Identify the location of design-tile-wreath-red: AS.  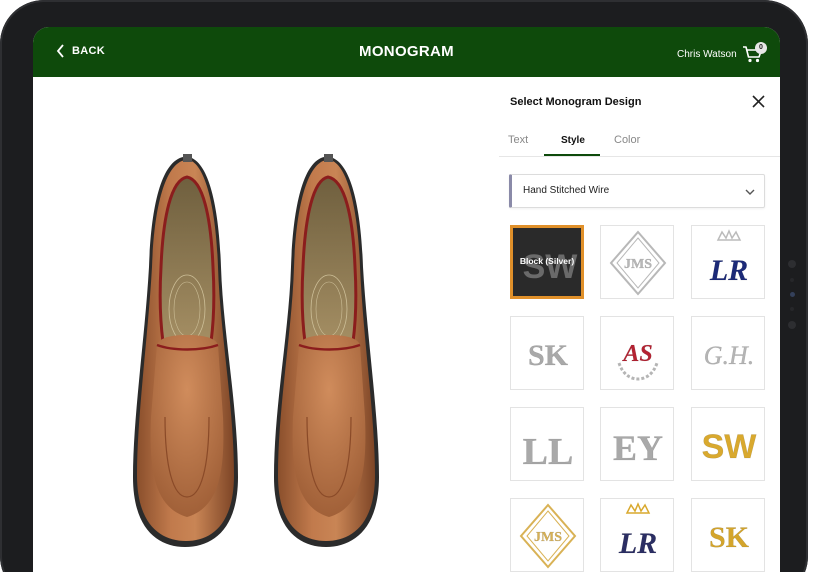
(637, 353).